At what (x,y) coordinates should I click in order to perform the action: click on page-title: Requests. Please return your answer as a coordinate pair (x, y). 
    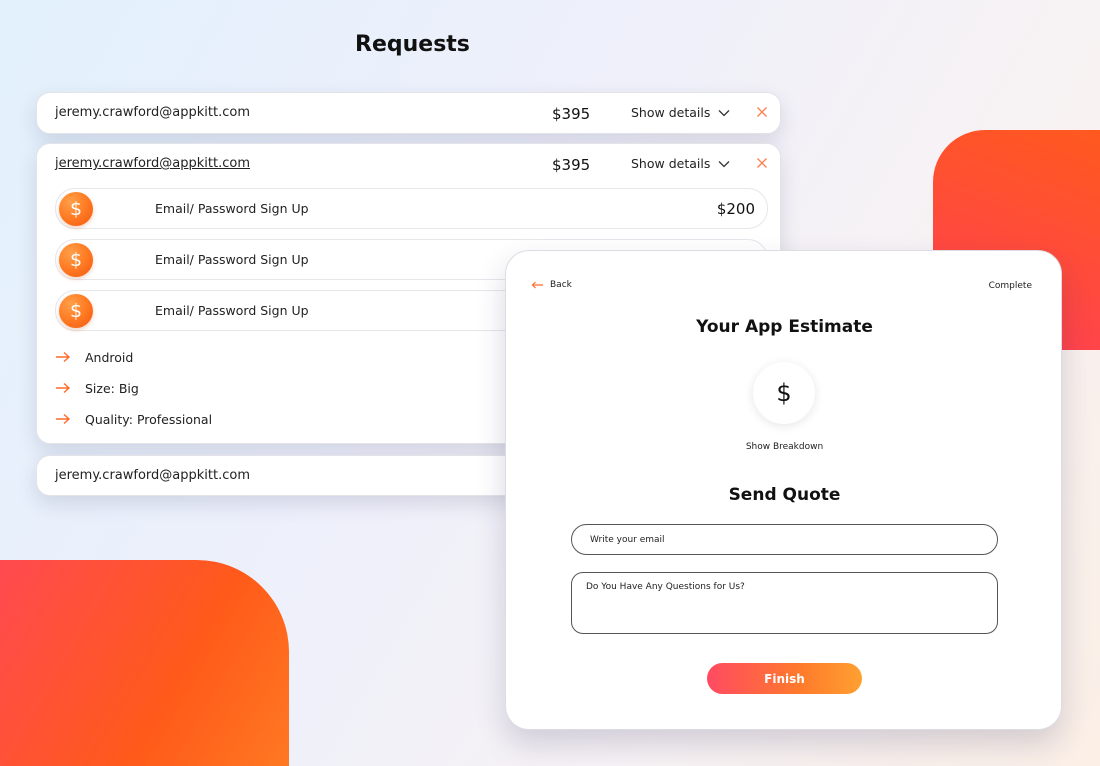
    Looking at the image, I should click on (412, 44).